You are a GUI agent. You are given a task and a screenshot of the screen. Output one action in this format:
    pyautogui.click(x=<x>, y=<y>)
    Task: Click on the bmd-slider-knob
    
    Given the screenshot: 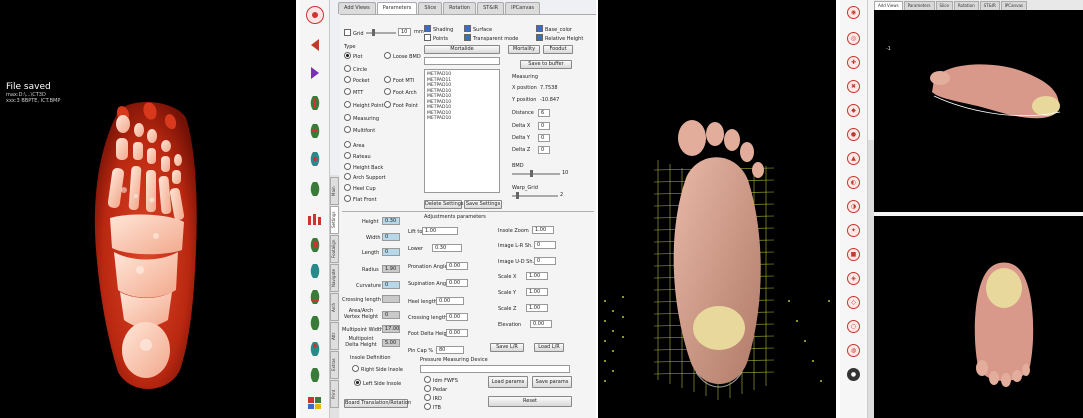 What is the action you would take?
    pyautogui.click(x=531, y=173)
    